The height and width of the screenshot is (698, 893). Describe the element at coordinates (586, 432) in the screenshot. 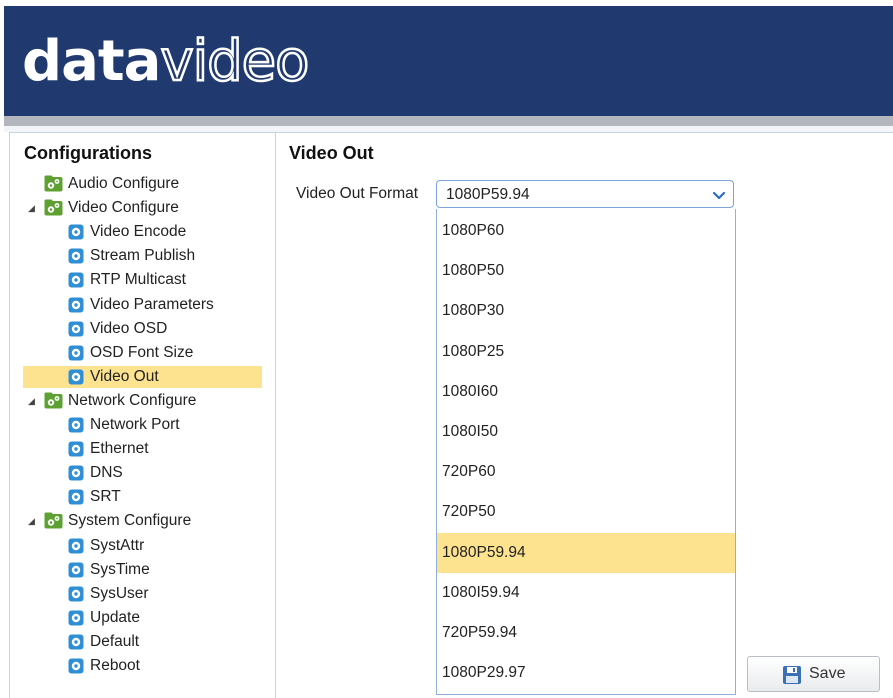

I see `format-option: 1080I50` at that location.